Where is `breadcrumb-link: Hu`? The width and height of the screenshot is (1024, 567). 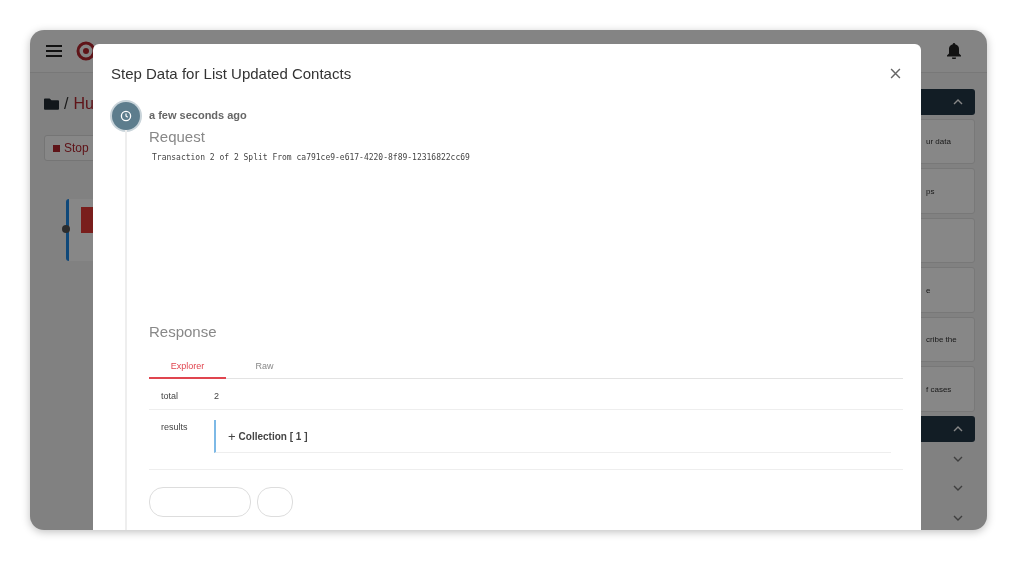
breadcrumb-link: Hu is located at coordinates (83, 104).